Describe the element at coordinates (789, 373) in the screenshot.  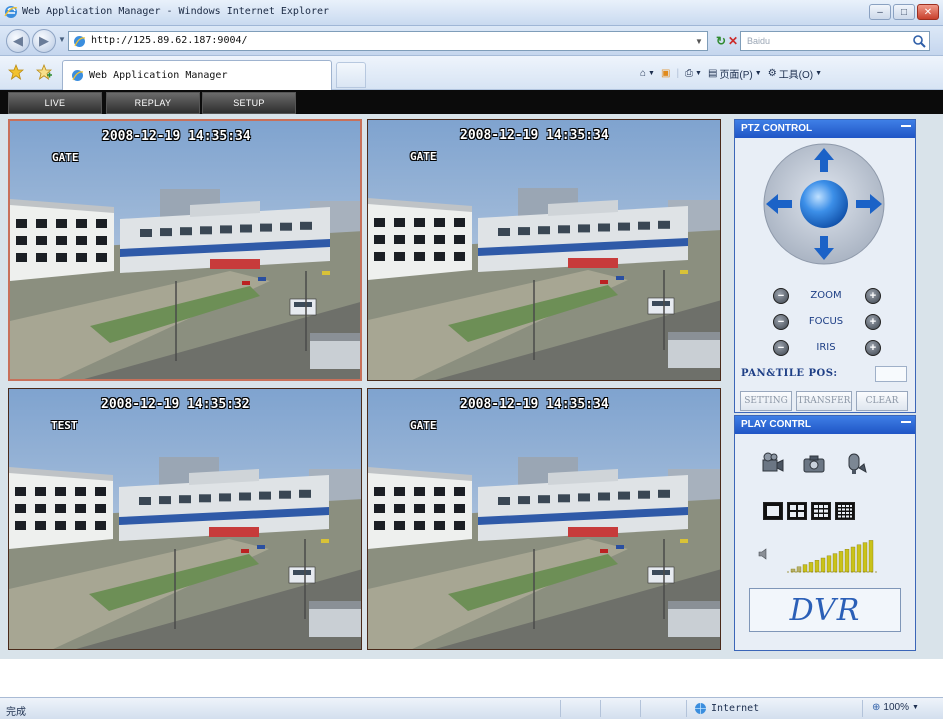
I see `pan-tilt-label: PAN&TILE POS:` at that location.